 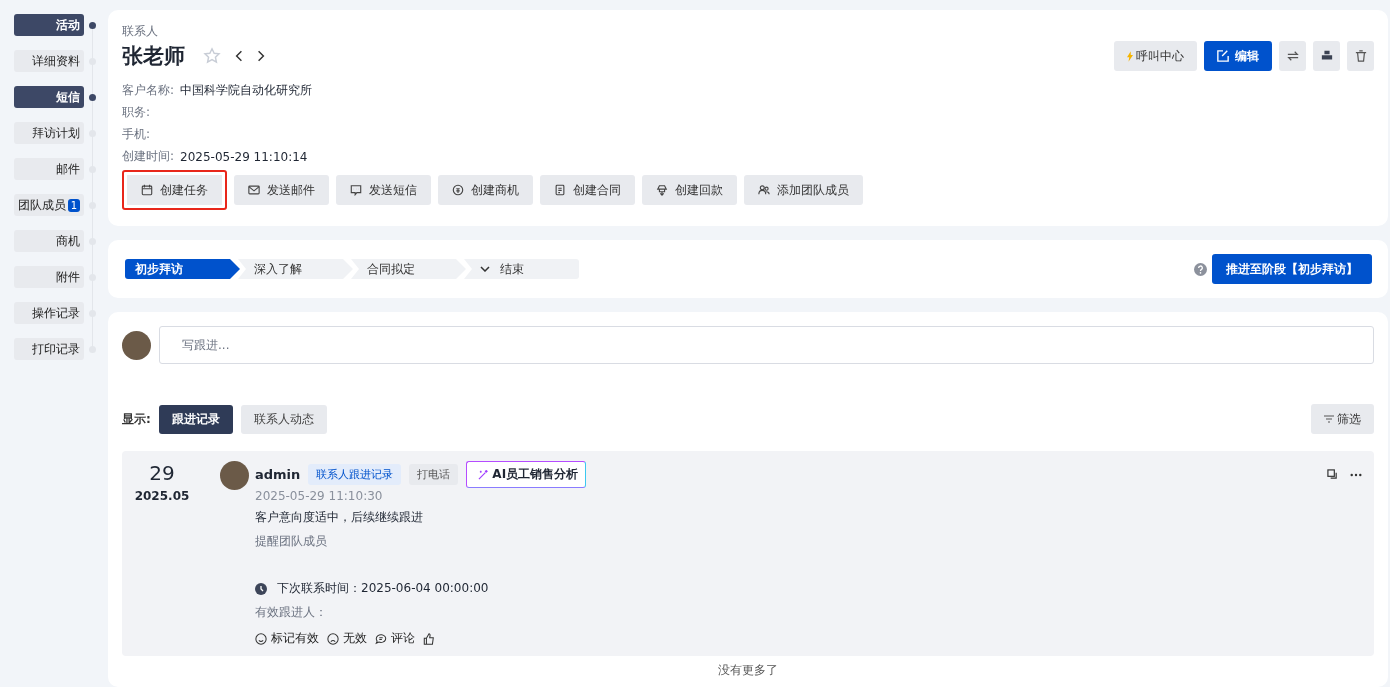 What do you see at coordinates (347, 638) in the screenshot?
I see `mark-invalid-button: 无效` at bounding box center [347, 638].